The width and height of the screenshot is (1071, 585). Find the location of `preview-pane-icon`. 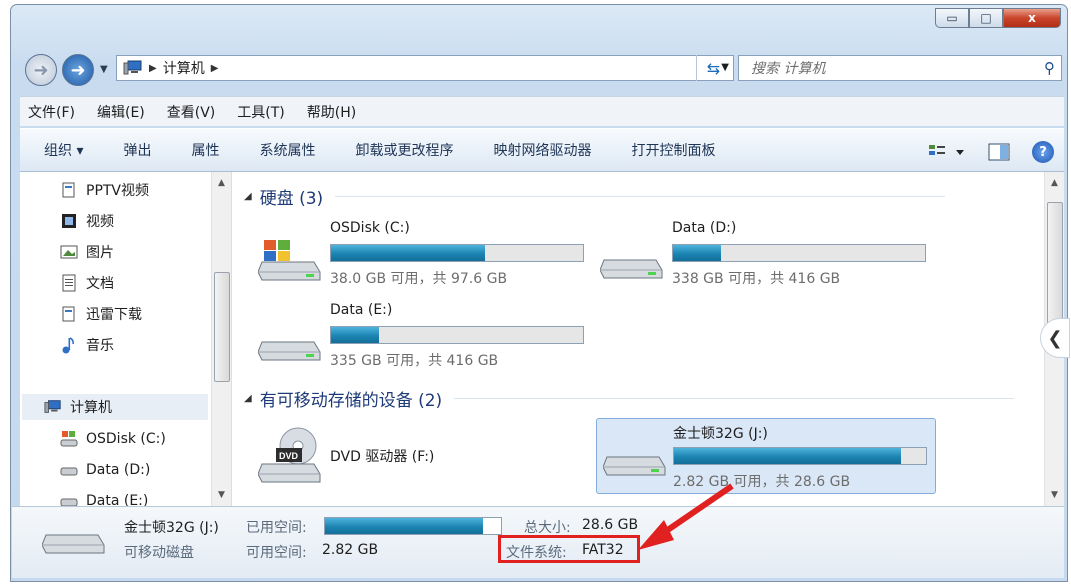

preview-pane-icon is located at coordinates (999, 152).